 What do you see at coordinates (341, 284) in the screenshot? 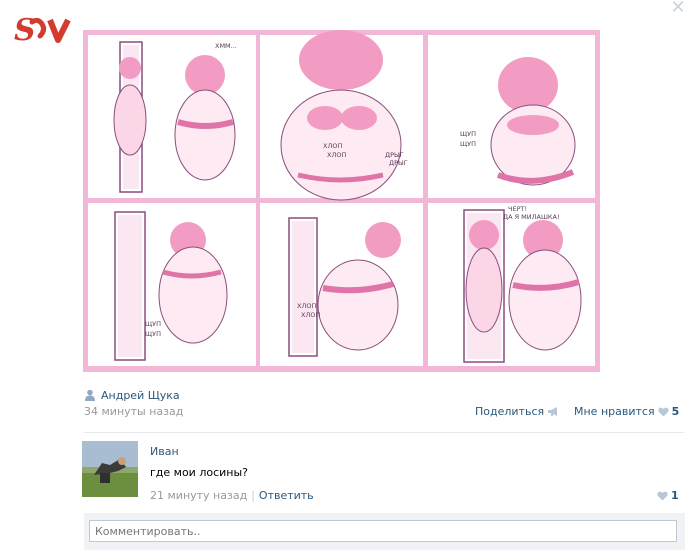
I see `comic-panel-5: ХЛОП ХЛОП` at bounding box center [341, 284].